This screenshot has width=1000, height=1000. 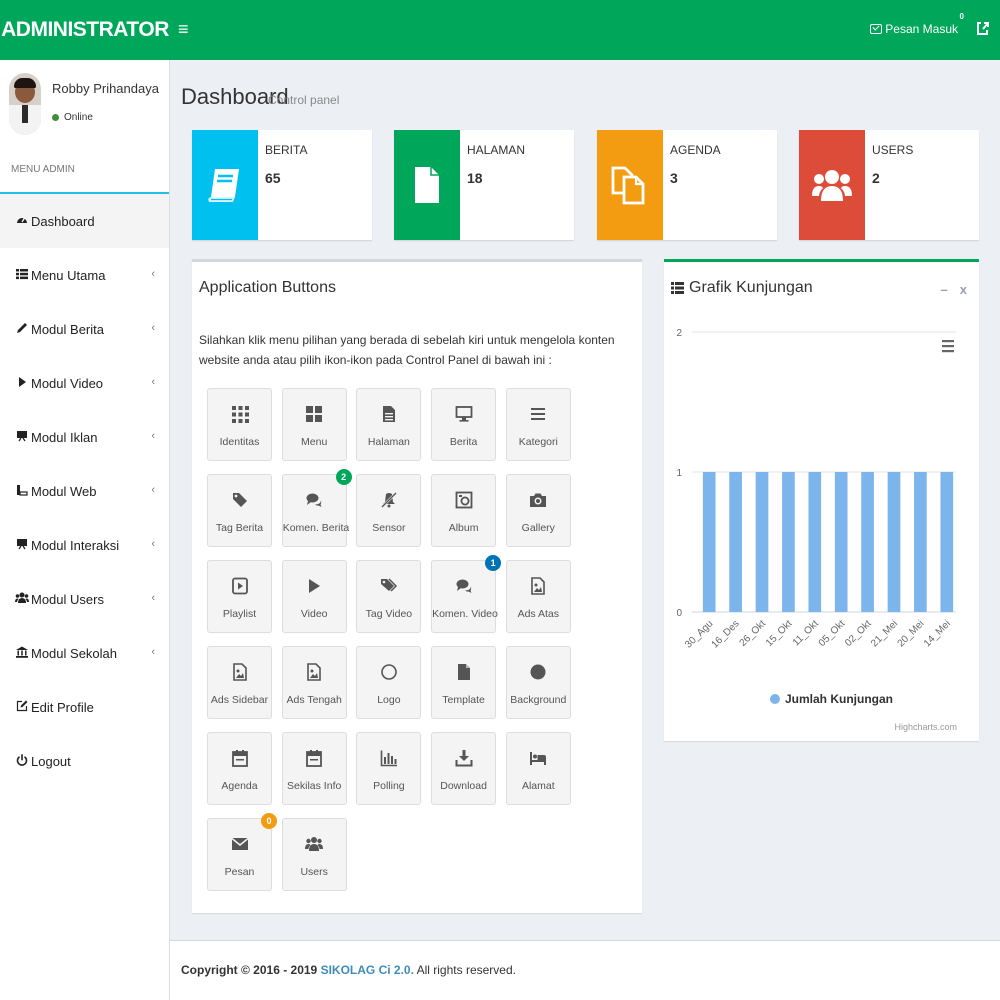 I want to click on circle-fill-icon, so click(x=538, y=672).